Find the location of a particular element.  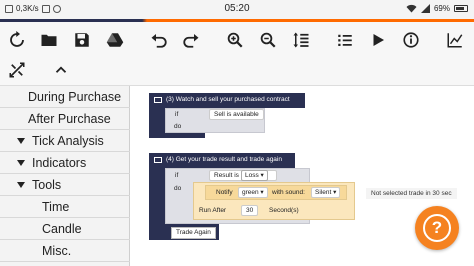

undo-icon is located at coordinates (159, 41).